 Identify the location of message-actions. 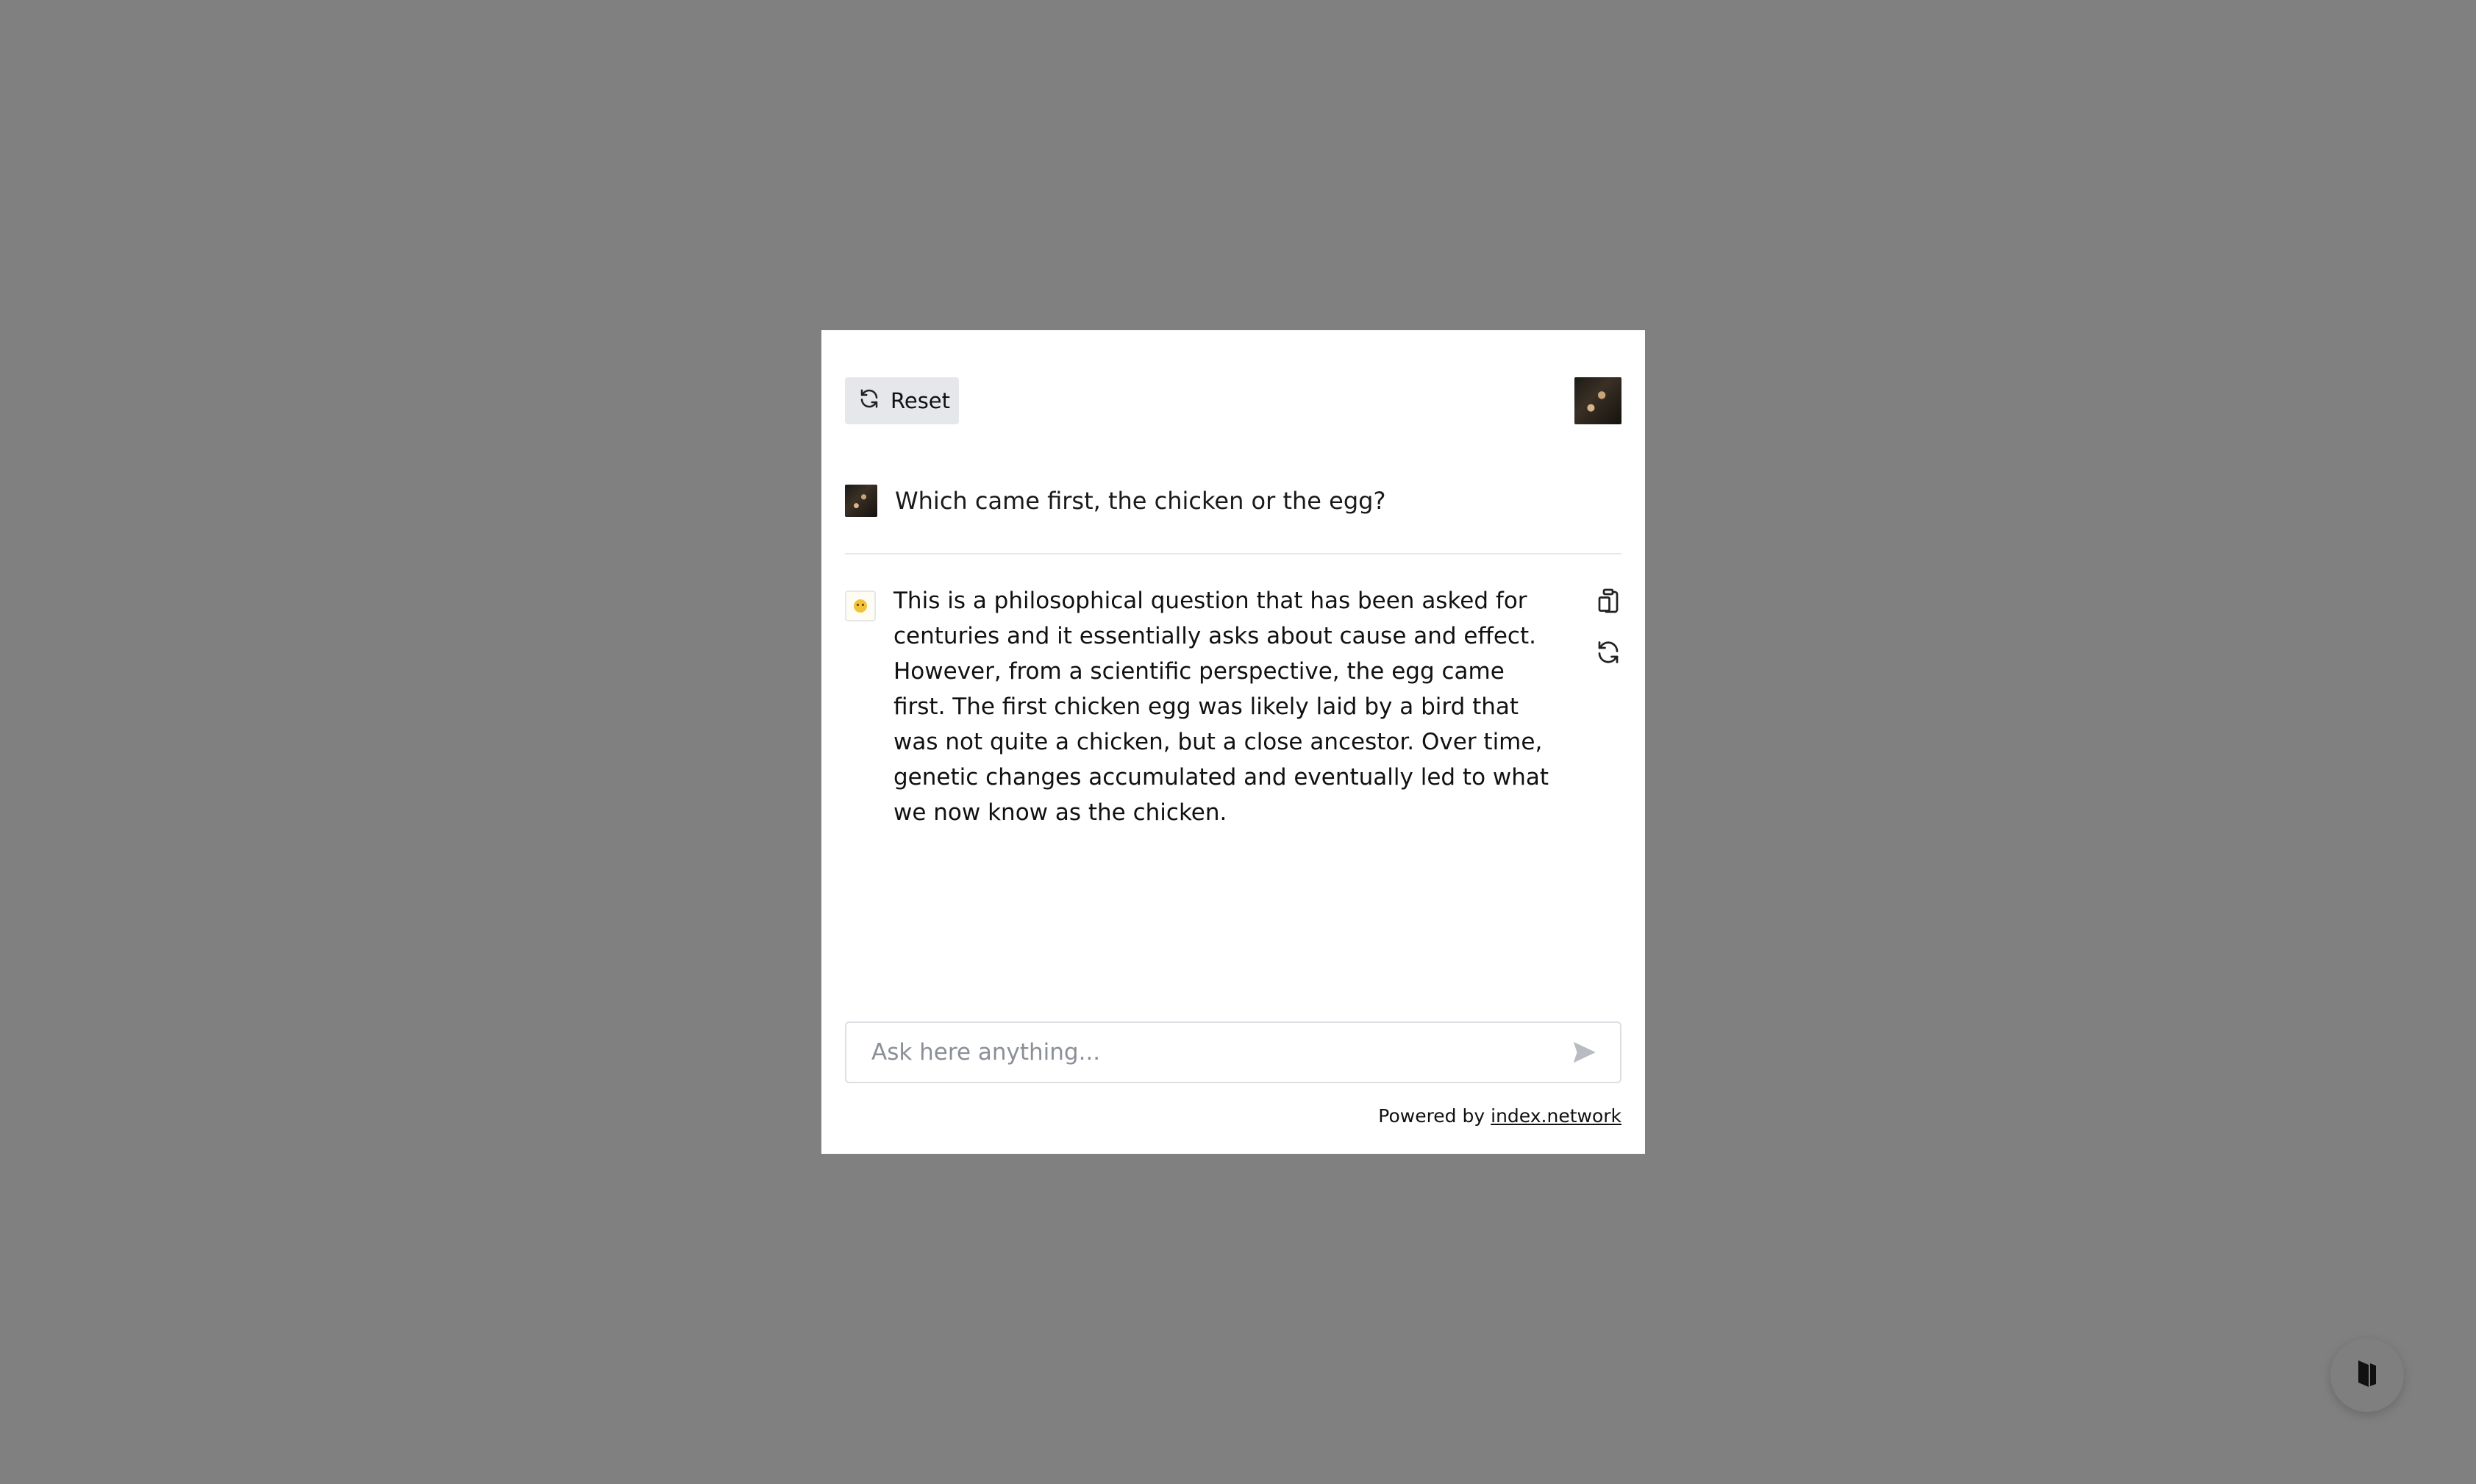
(1608, 627).